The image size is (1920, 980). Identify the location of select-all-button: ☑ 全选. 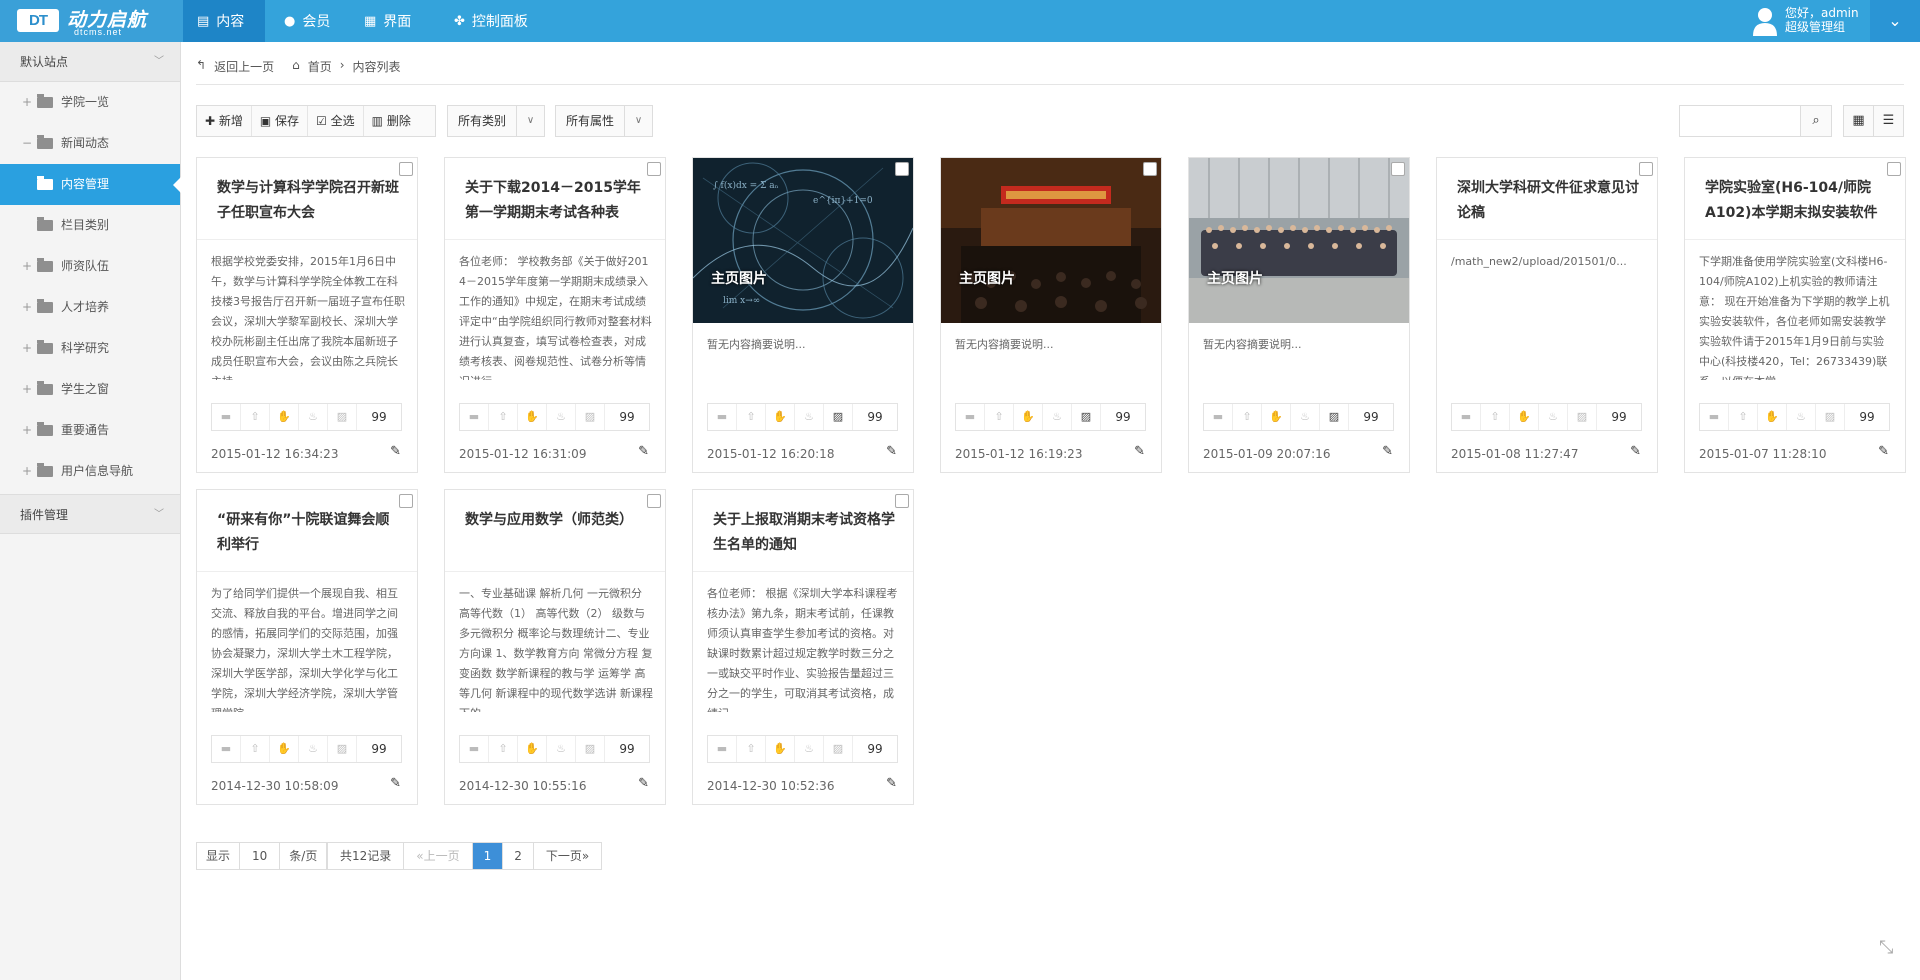
(336, 121).